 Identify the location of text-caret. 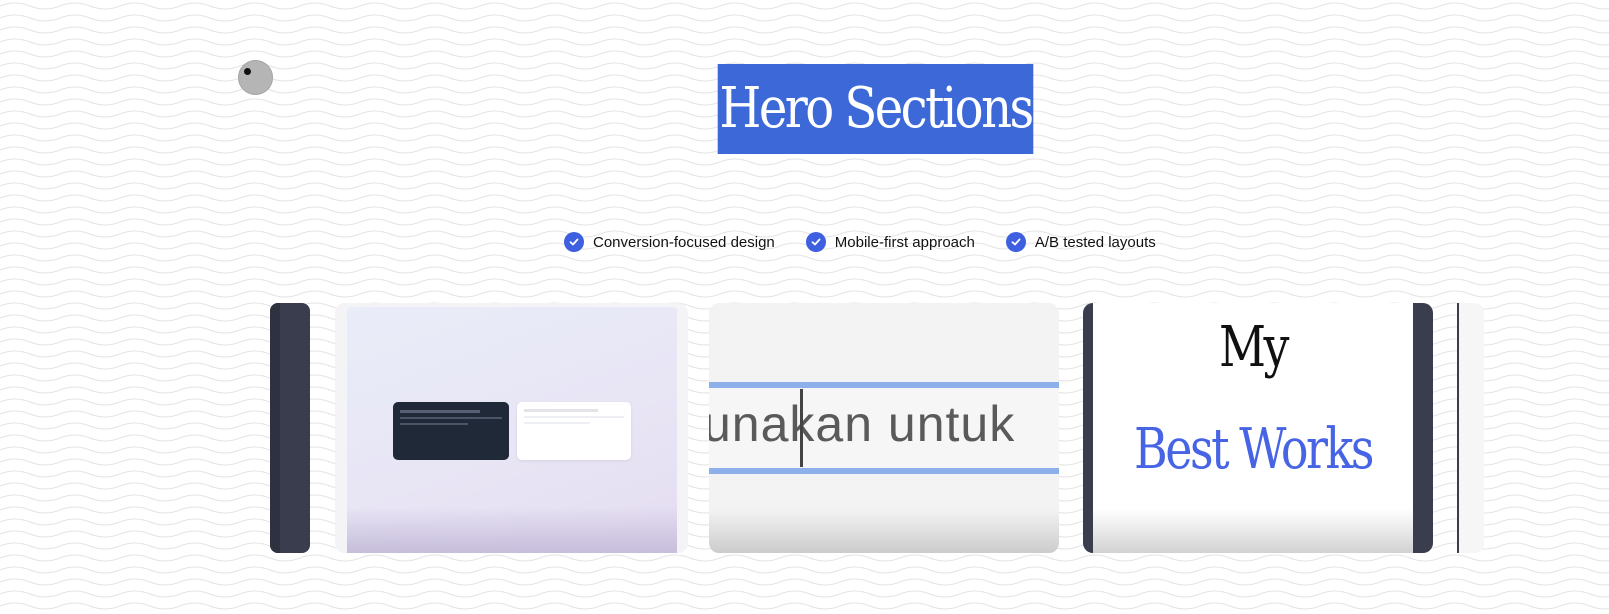
(801, 428).